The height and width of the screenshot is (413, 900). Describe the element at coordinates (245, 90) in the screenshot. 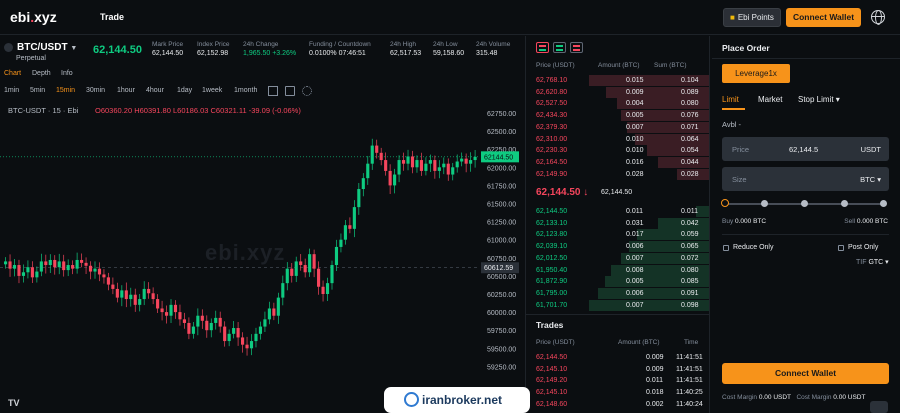

I see `interval-1month: 1month` at that location.